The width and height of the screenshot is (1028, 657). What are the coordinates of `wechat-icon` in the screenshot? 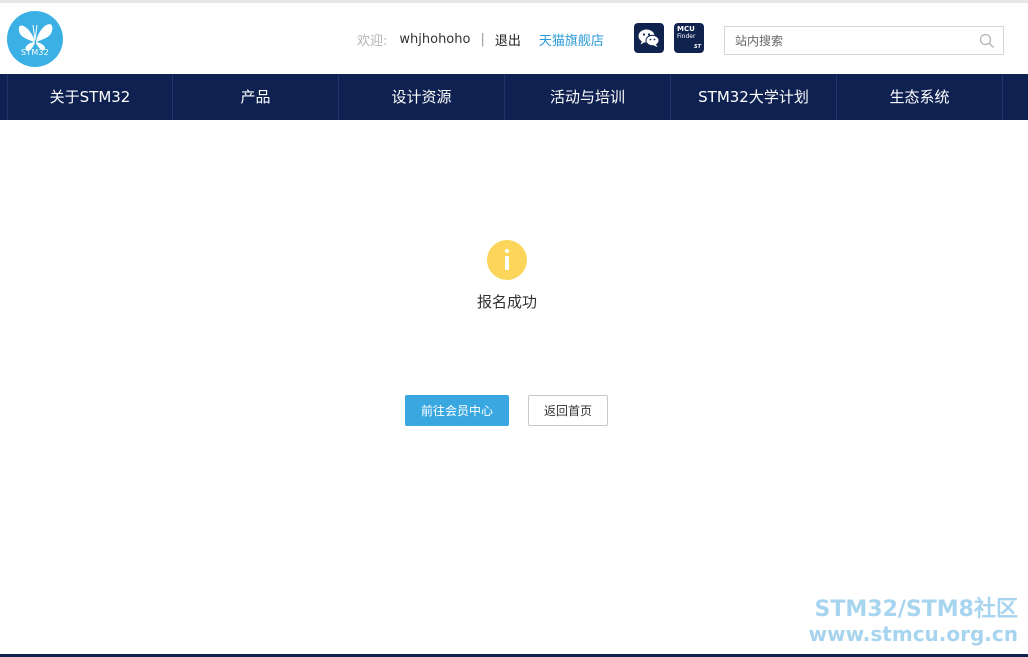 It's located at (649, 38).